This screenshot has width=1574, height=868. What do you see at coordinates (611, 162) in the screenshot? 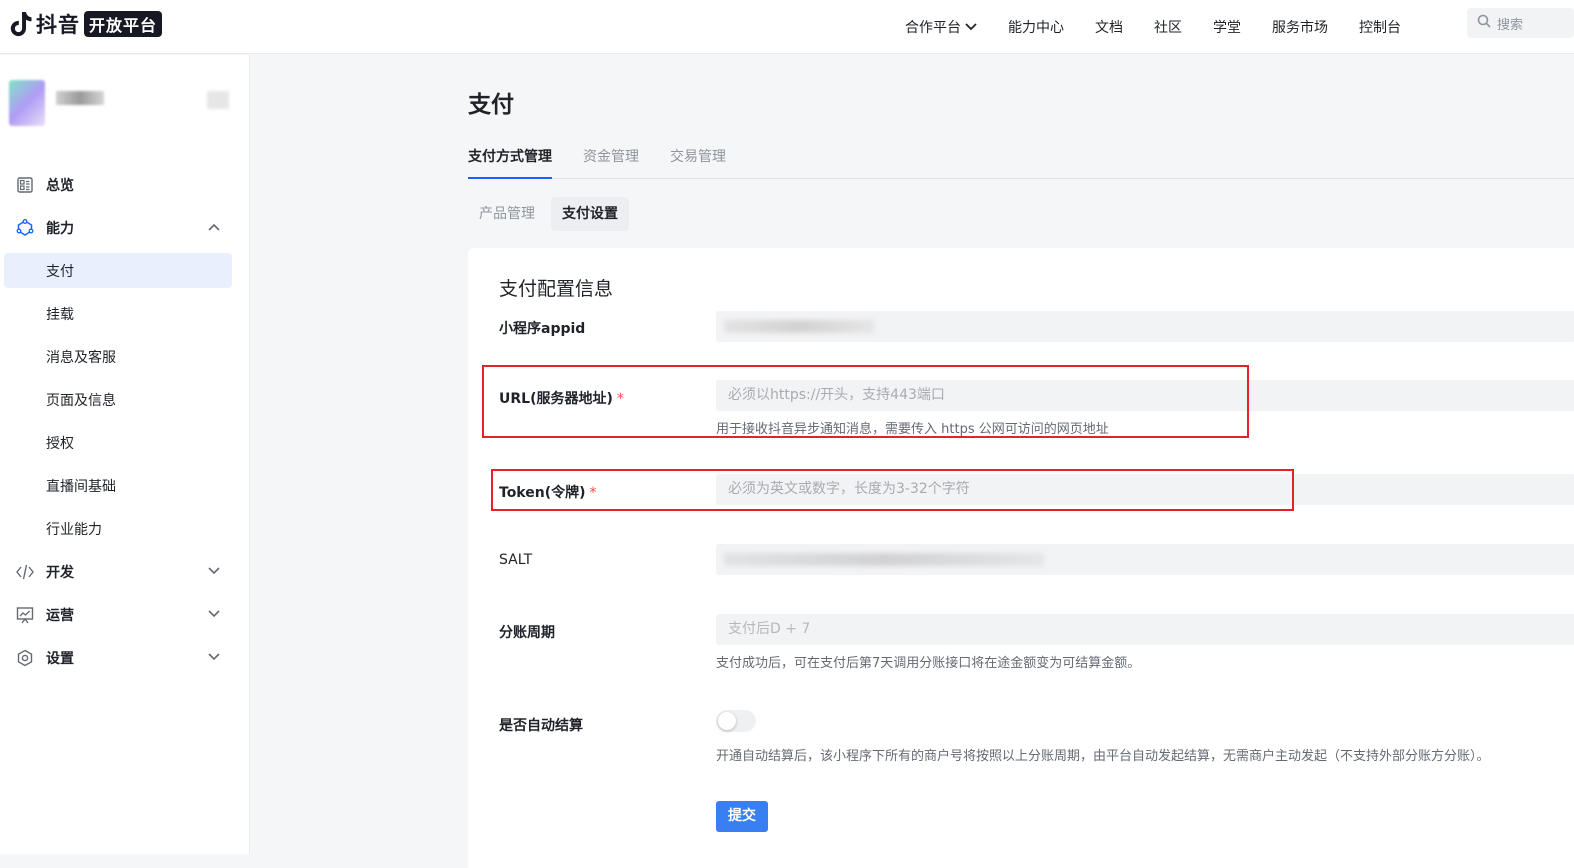
I see `tab-fund-management: 资金管理` at bounding box center [611, 162].